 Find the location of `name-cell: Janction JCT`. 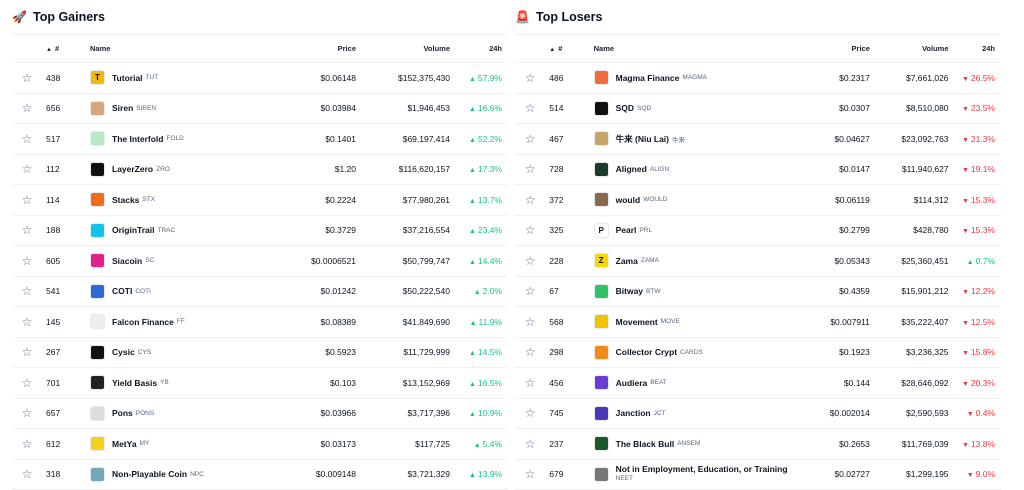

name-cell: Janction JCT is located at coordinates (692, 413).